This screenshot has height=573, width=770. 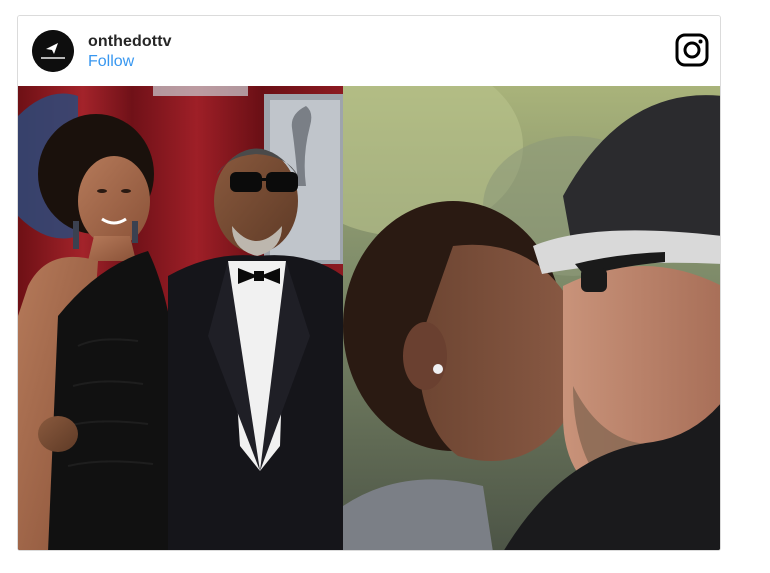 I want to click on instagram-icon, so click(x=692, y=50).